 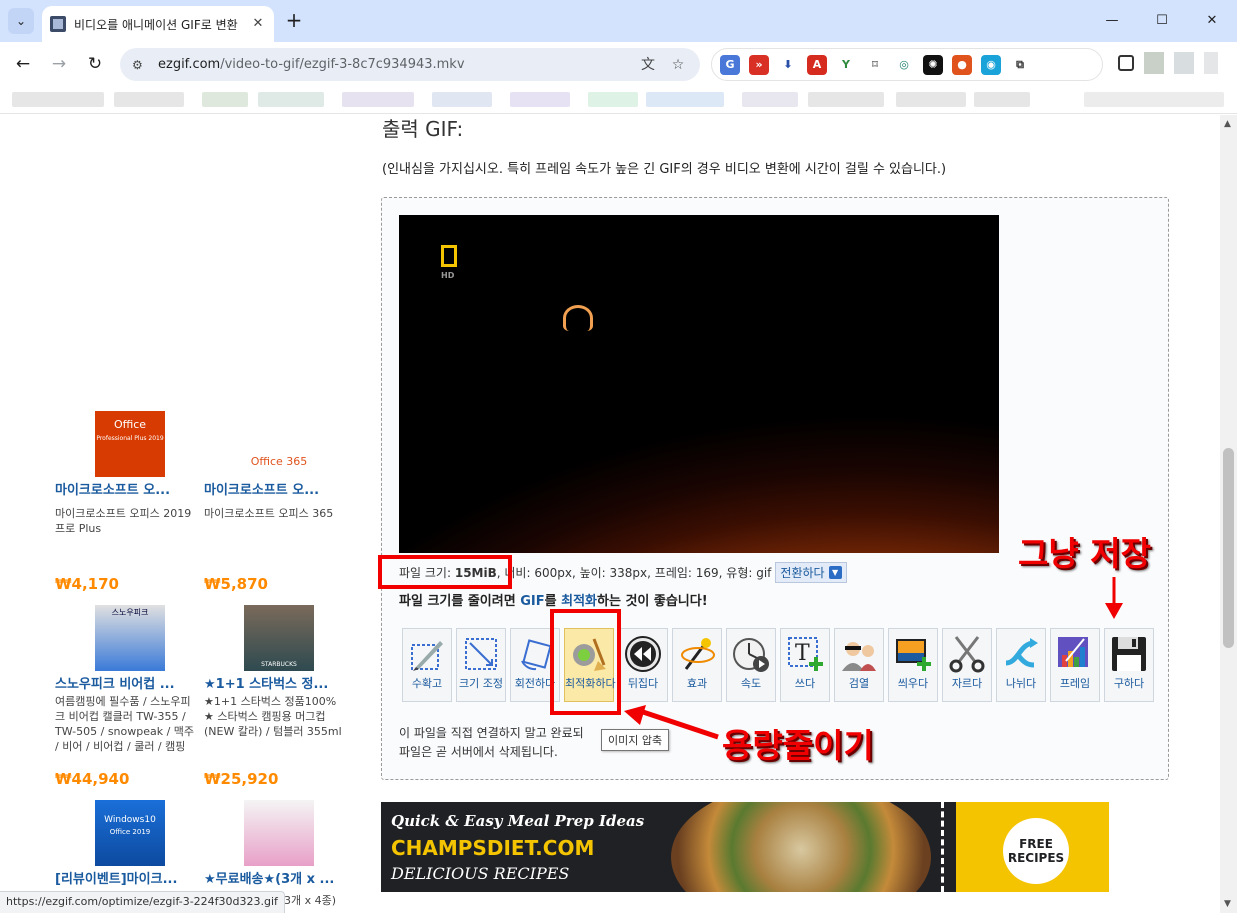 I want to click on maximize-button: ☐, so click(x=1162, y=20).